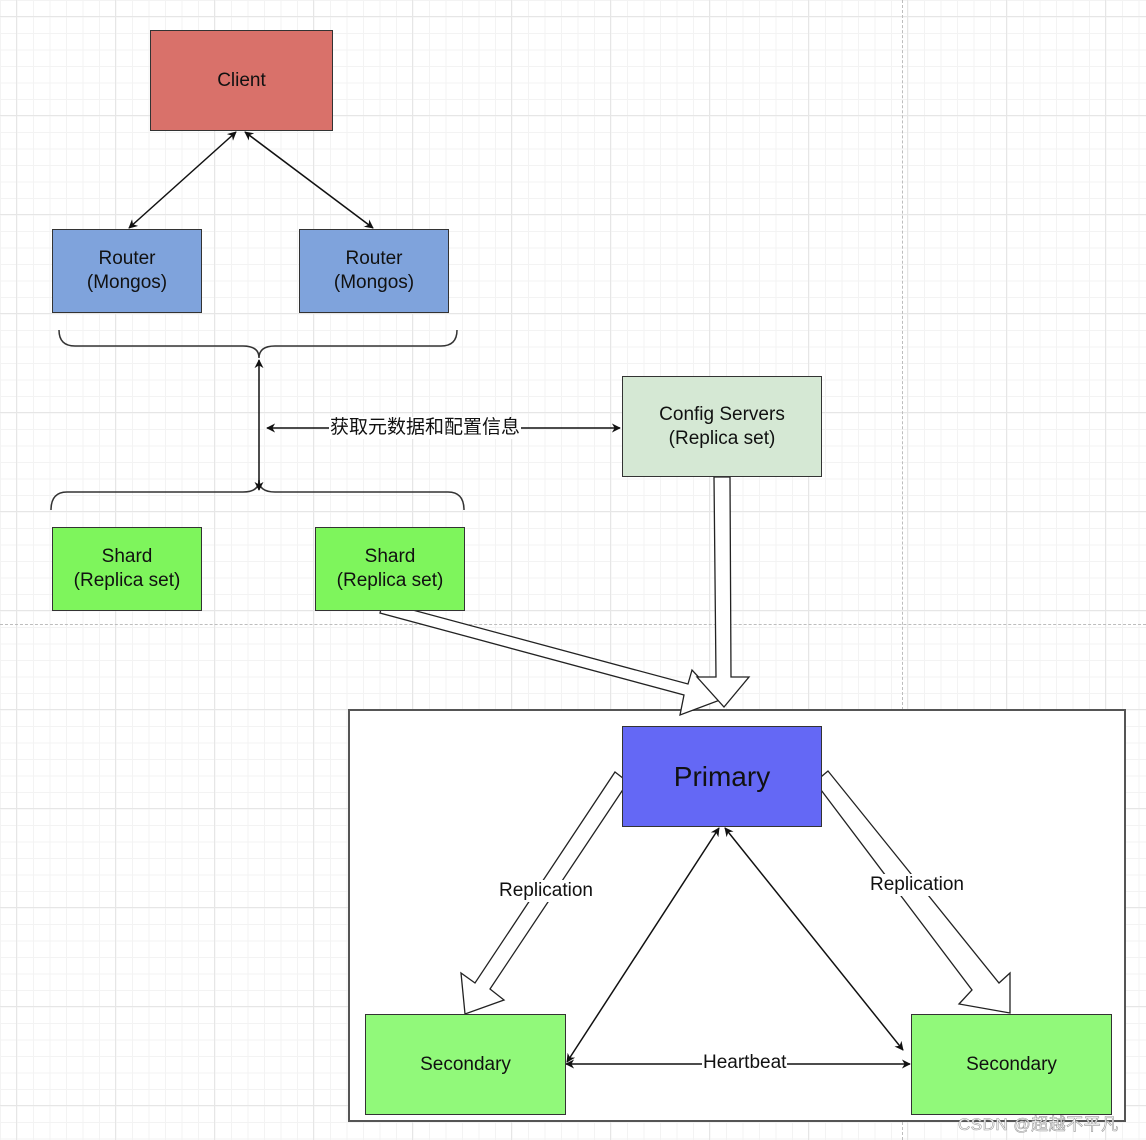 This screenshot has width=1146, height=1140. What do you see at coordinates (309, 180) in the screenshot?
I see `edge-client-router-right` at bounding box center [309, 180].